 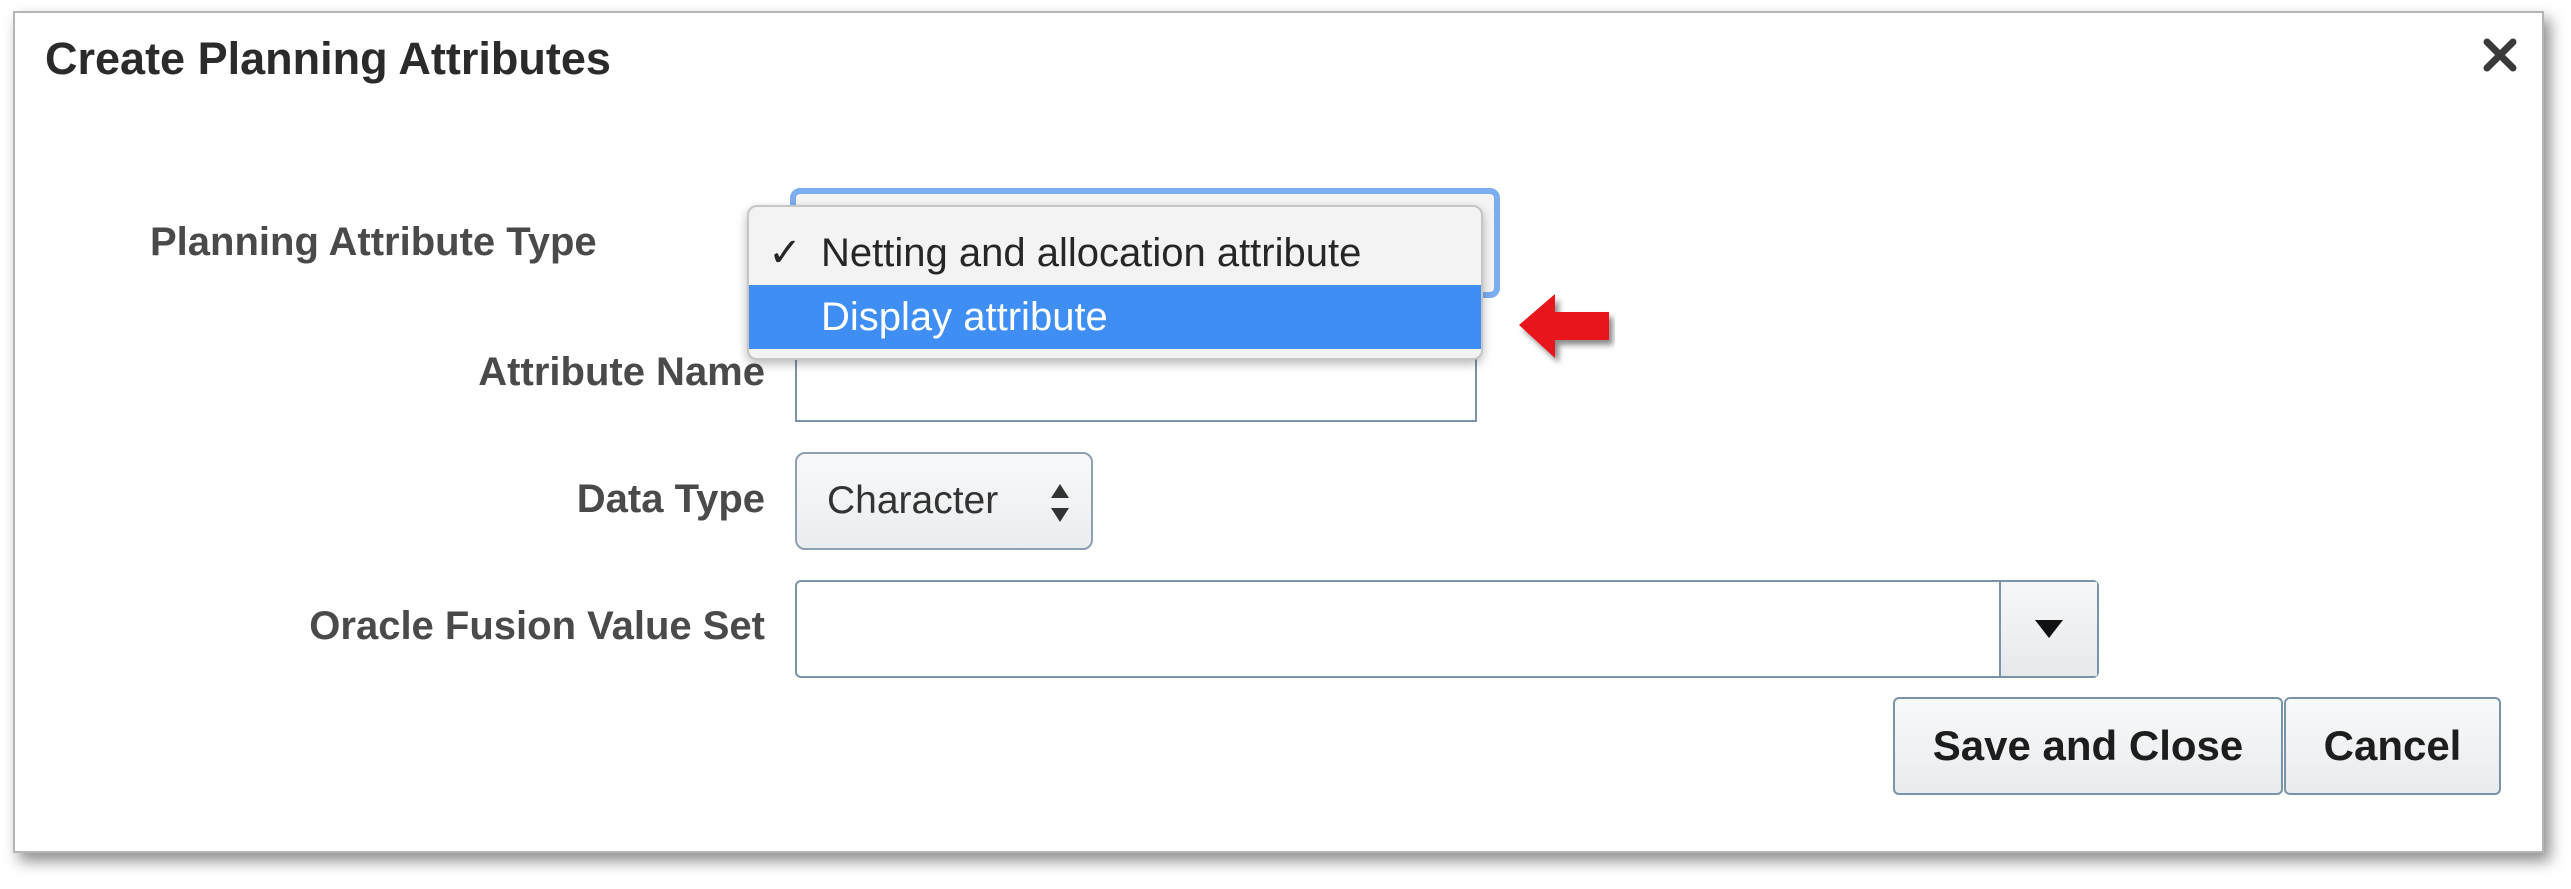 I want to click on option-netting-and-allocation: ✓ Netting and allocation attribute, so click(x=1115, y=253).